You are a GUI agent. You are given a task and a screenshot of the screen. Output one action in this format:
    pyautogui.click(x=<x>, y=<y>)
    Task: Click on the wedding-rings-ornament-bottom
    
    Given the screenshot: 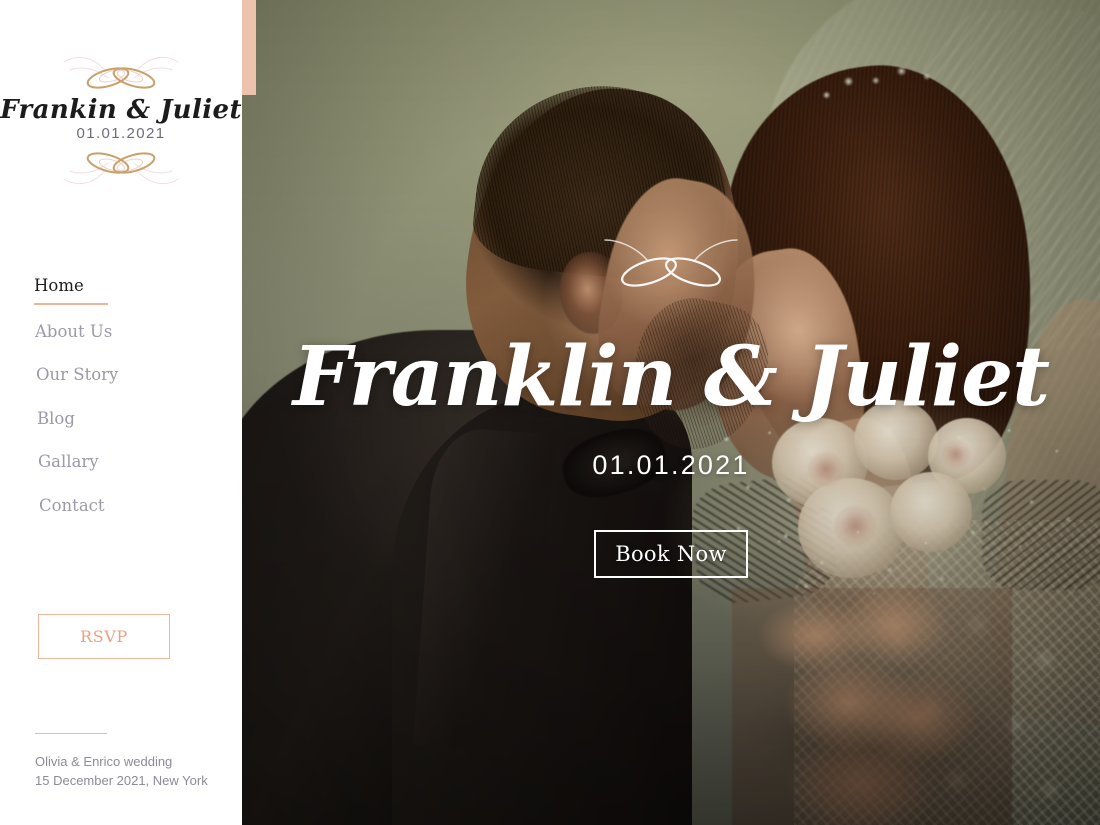 What is the action you would take?
    pyautogui.click(x=121, y=168)
    